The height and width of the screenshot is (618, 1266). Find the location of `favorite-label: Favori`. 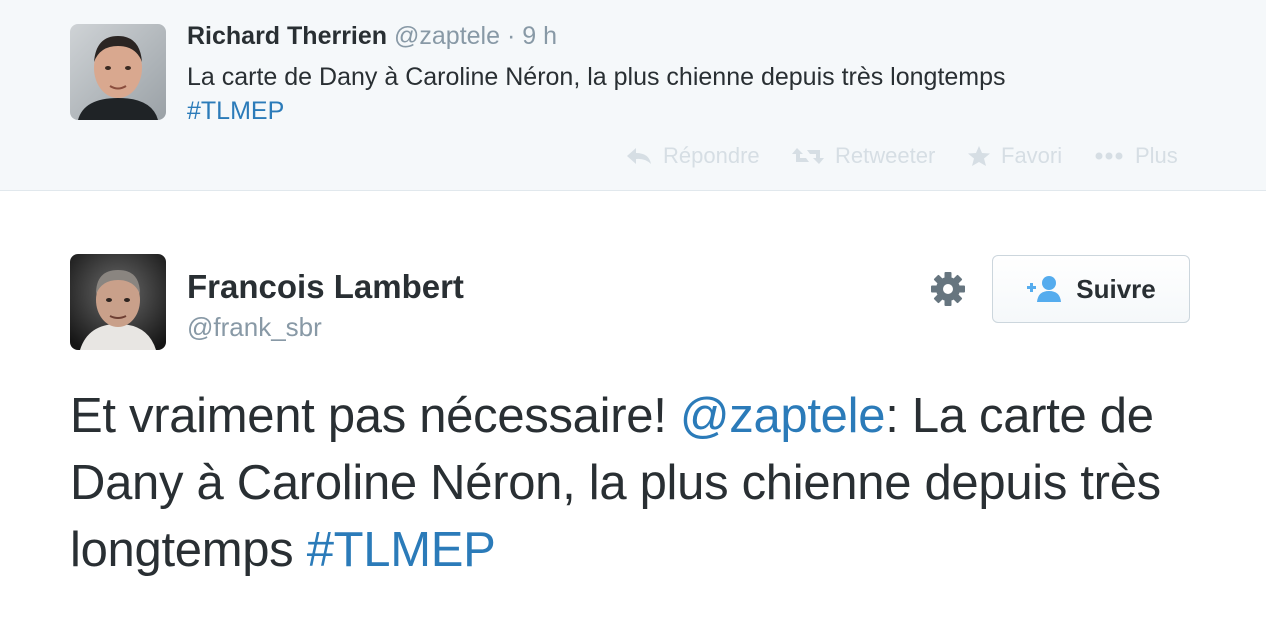

favorite-label: Favori is located at coordinates (1032, 155).